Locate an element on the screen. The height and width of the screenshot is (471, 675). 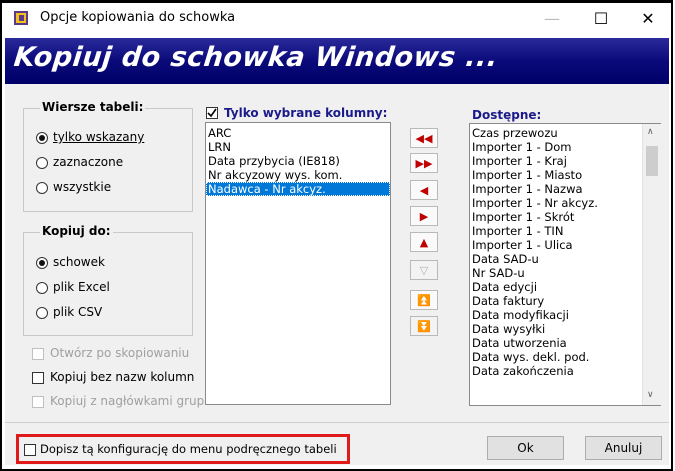
scrollbar: ∧ ∨ is located at coordinates (651, 264).